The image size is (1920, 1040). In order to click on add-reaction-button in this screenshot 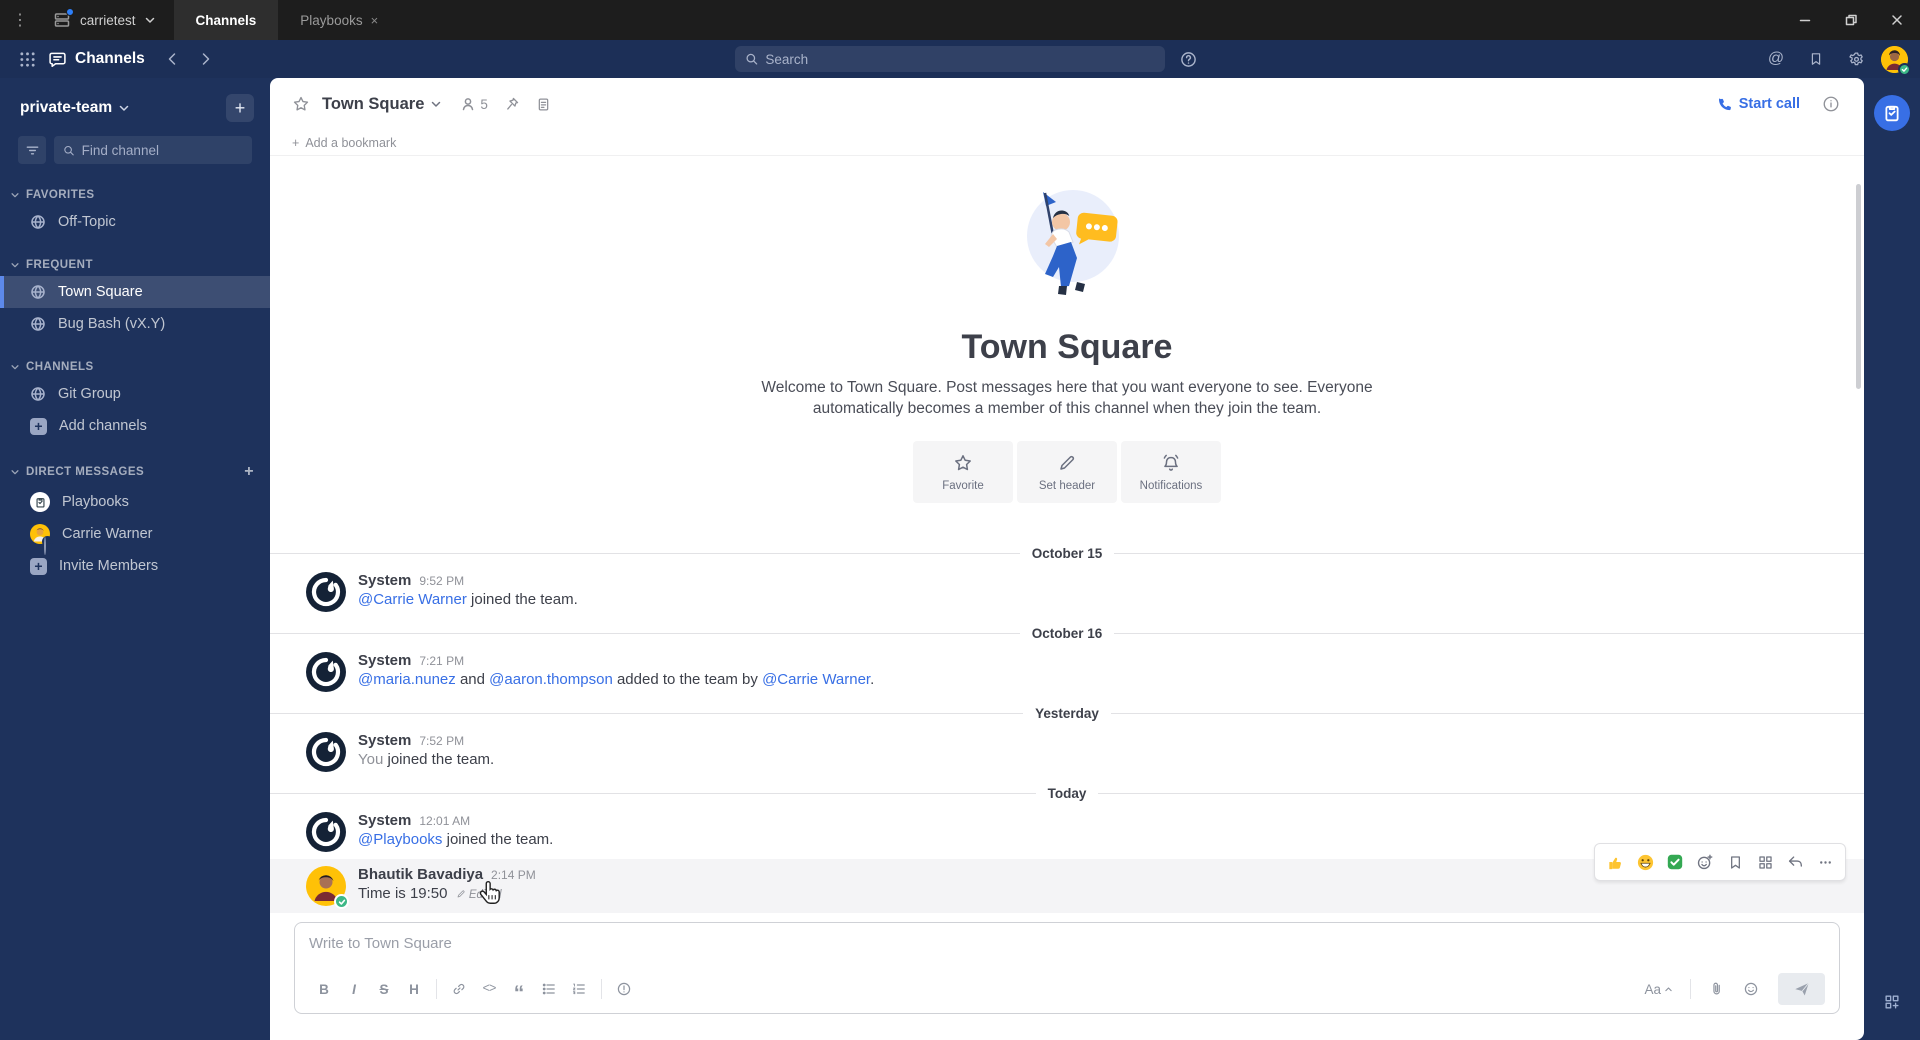, I will do `click(1705, 862)`.